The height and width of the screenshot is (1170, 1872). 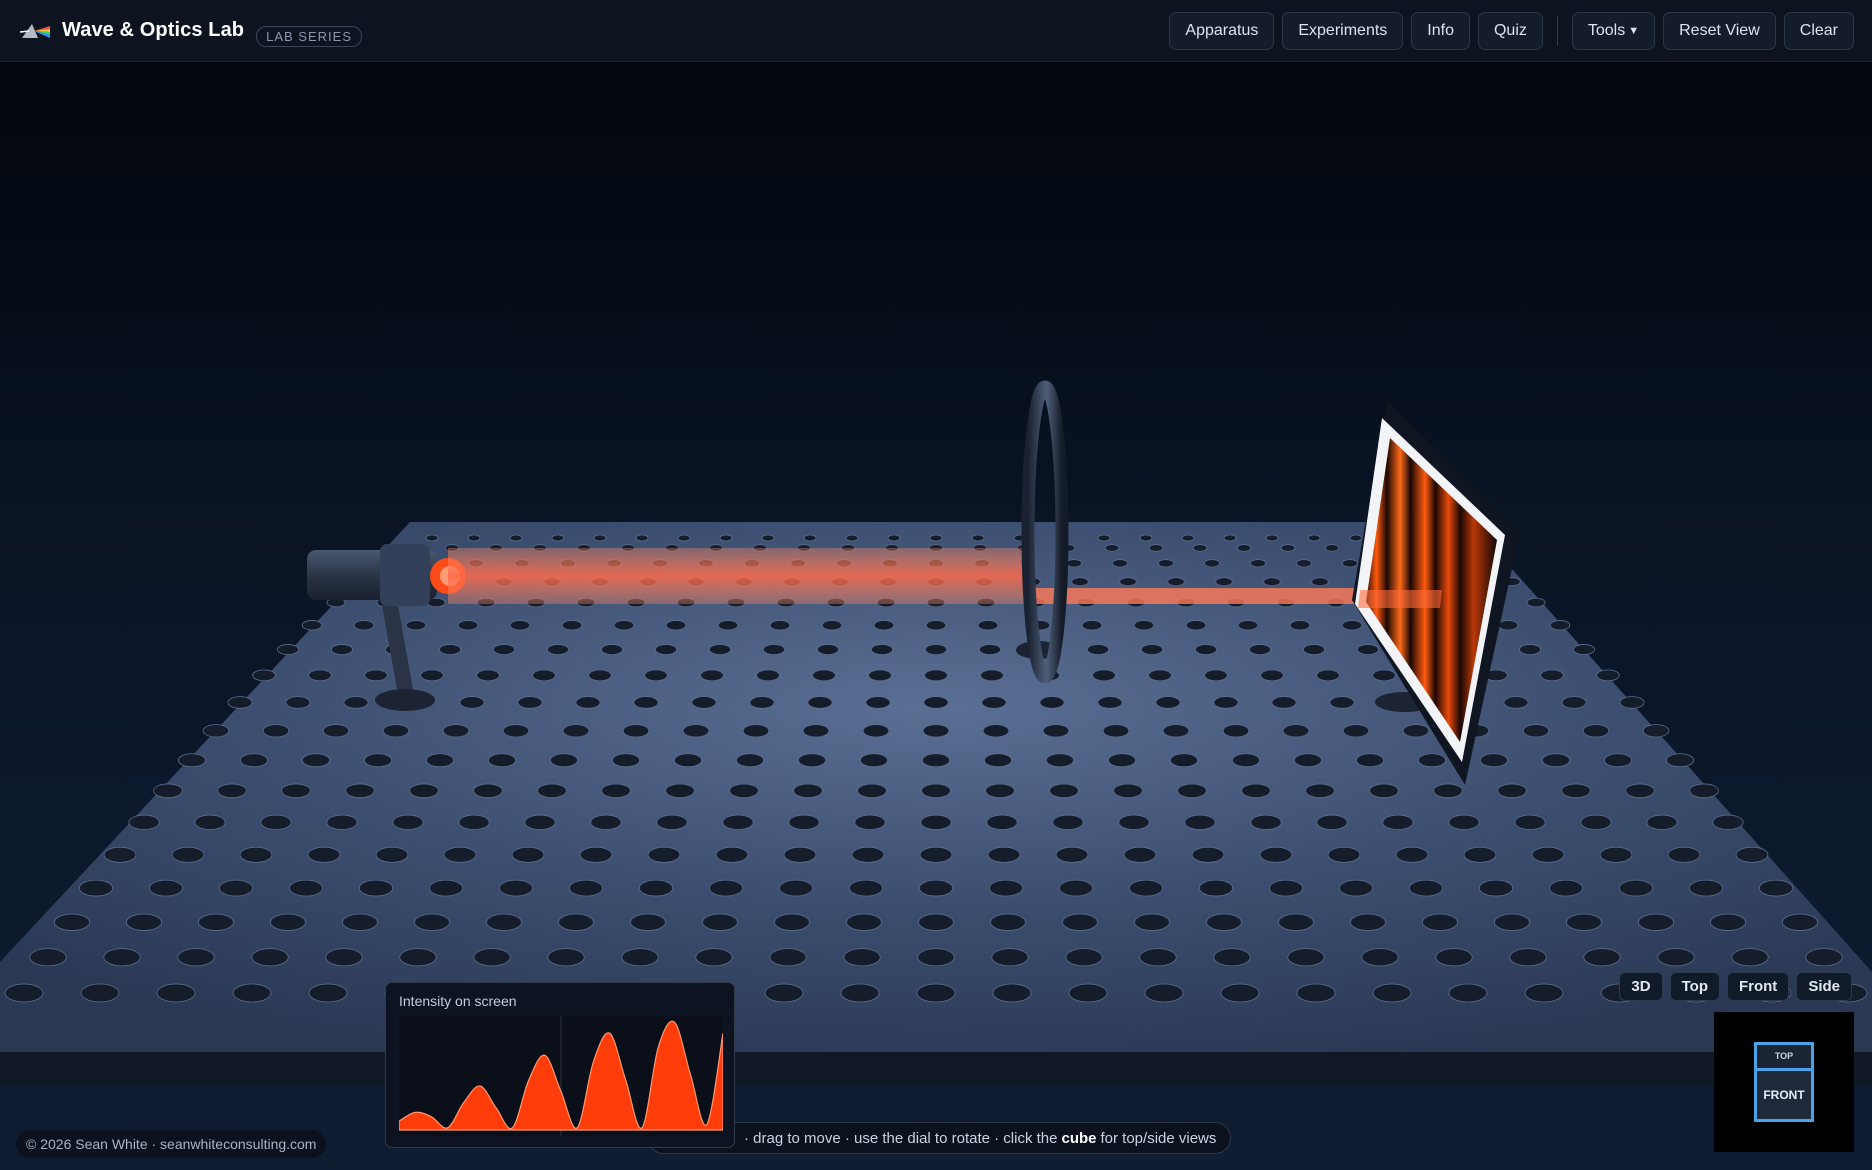 I want to click on clear-button: Clear, so click(x=1818, y=30).